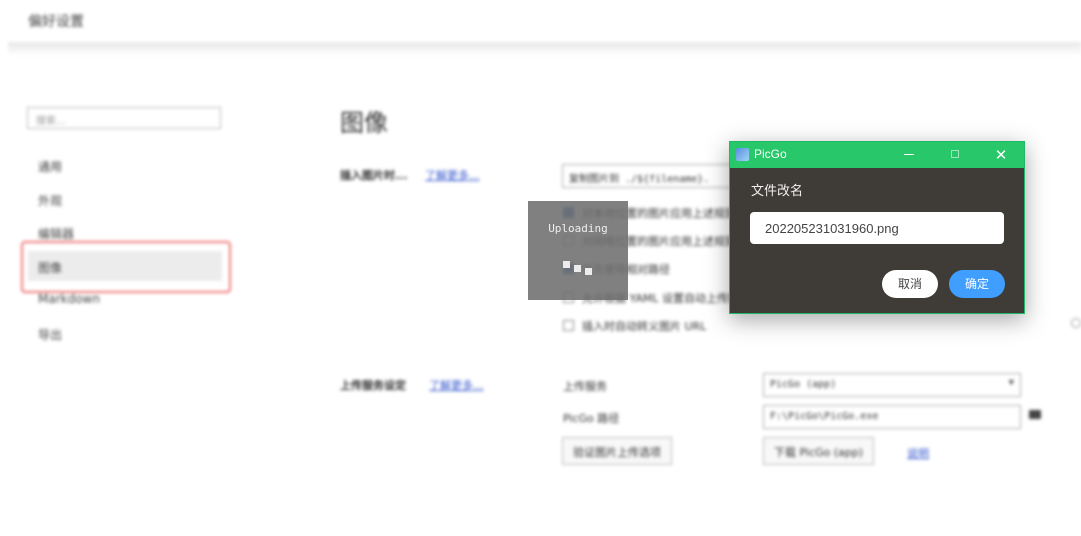 Image resolution: width=1081 pixels, height=536 pixels. I want to click on dialog-titlebar: PicGo ✕, so click(877, 155).